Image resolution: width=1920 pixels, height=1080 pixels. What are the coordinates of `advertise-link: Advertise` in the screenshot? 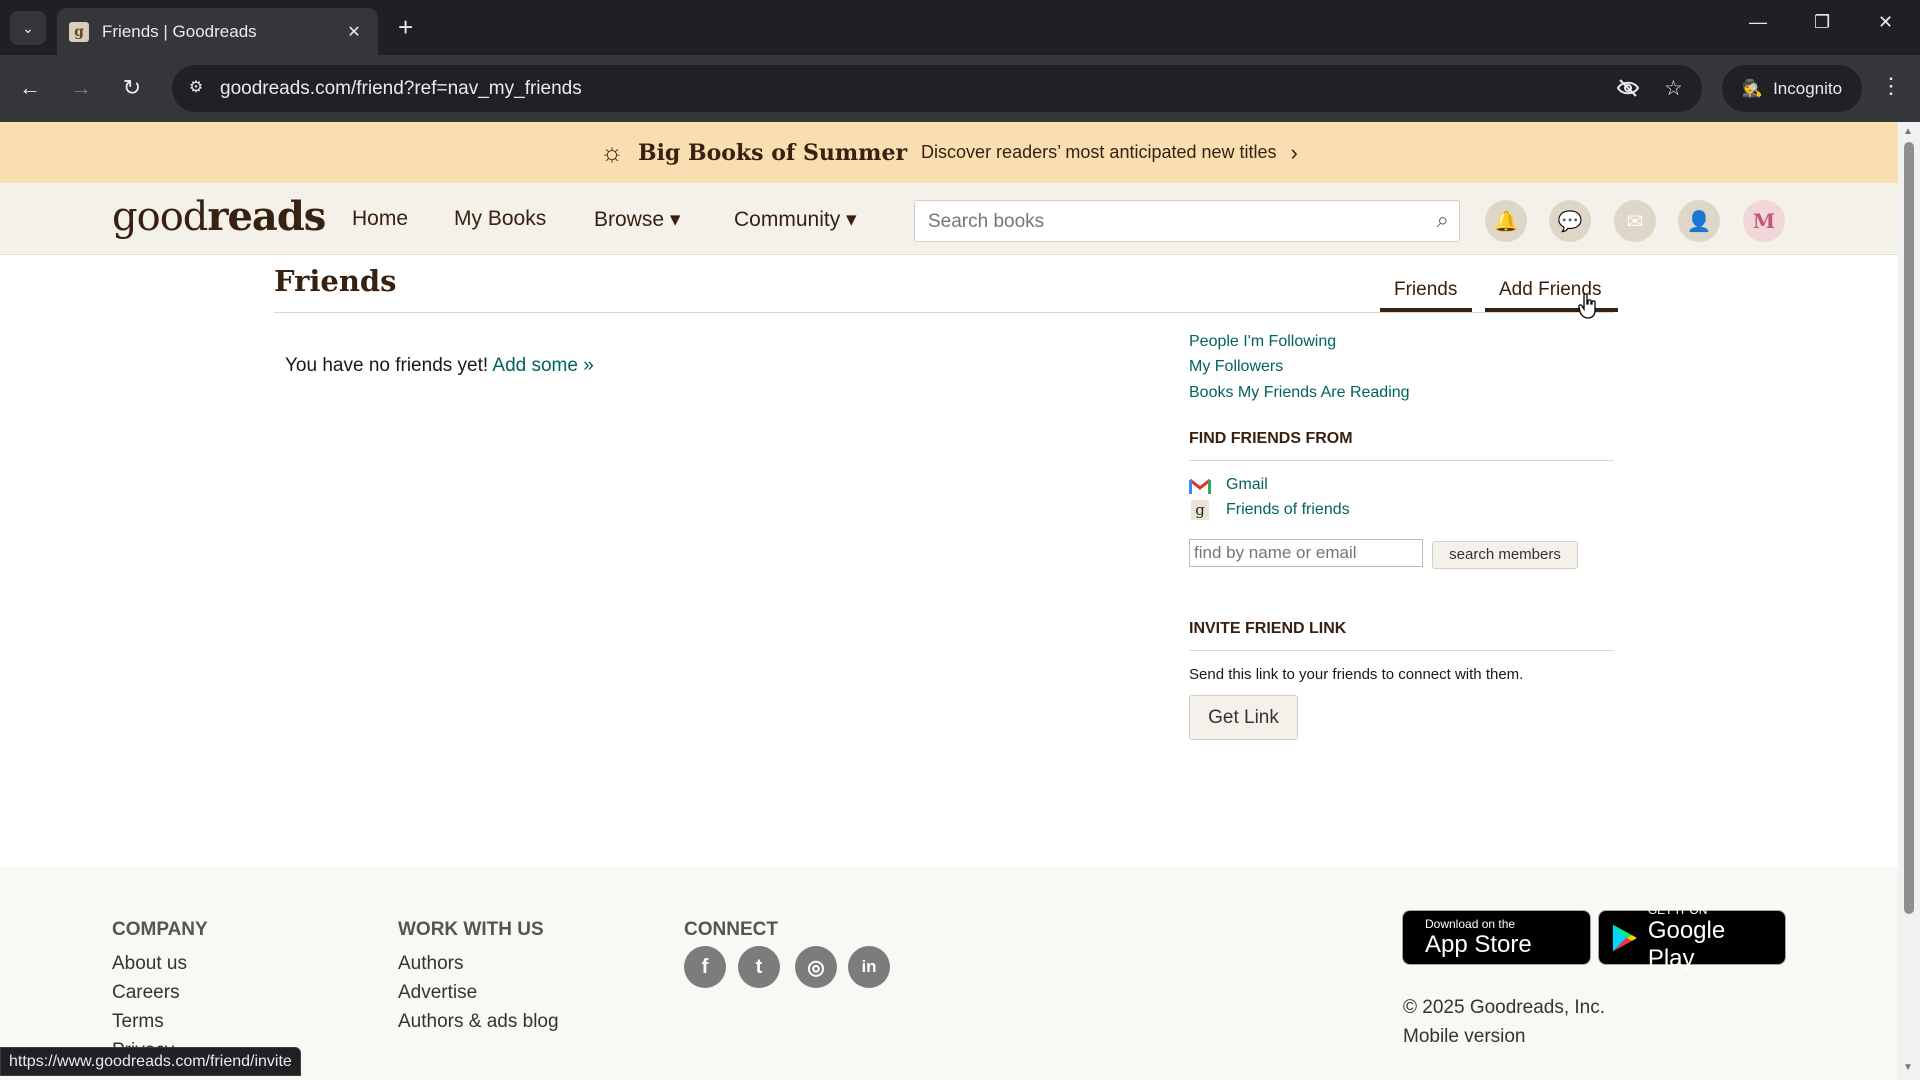 It's located at (437, 993).